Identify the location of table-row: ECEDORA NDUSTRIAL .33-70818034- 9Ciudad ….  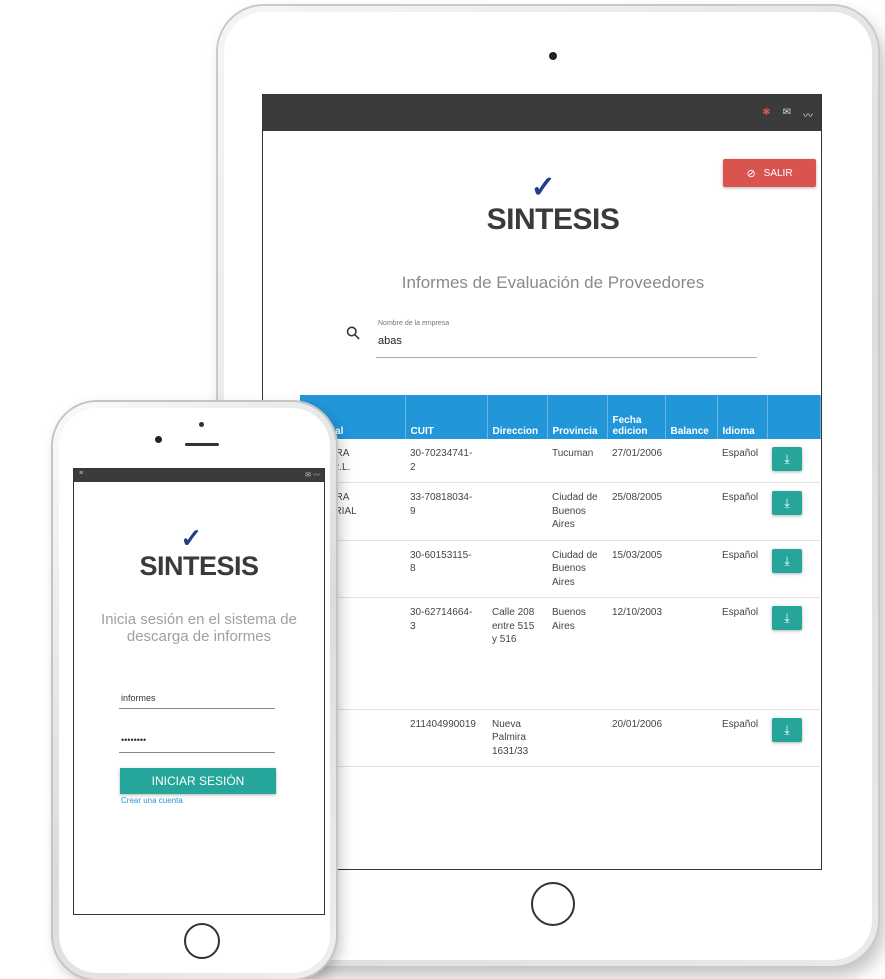
(560, 511).